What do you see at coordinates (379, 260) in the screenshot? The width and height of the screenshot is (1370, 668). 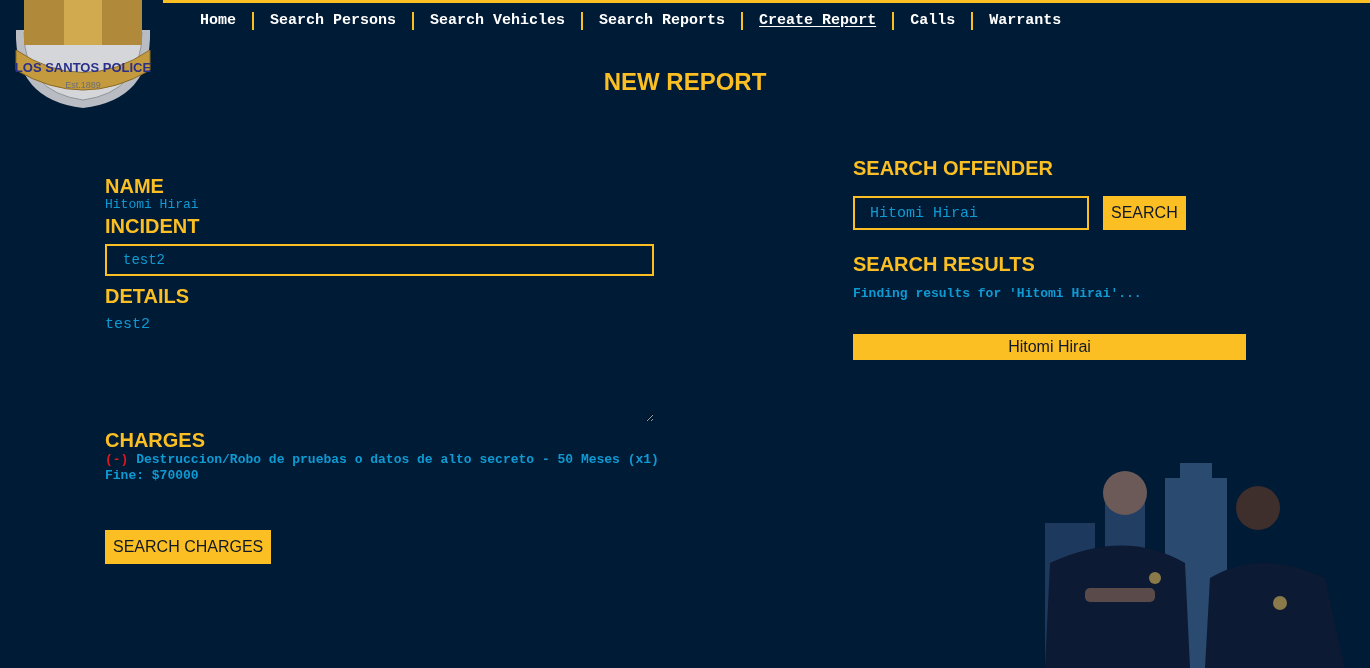 I see `incident-field: test2` at bounding box center [379, 260].